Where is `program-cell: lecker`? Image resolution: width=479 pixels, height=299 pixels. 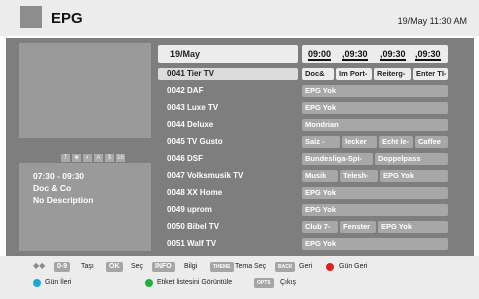 program-cell: lecker is located at coordinates (359, 142).